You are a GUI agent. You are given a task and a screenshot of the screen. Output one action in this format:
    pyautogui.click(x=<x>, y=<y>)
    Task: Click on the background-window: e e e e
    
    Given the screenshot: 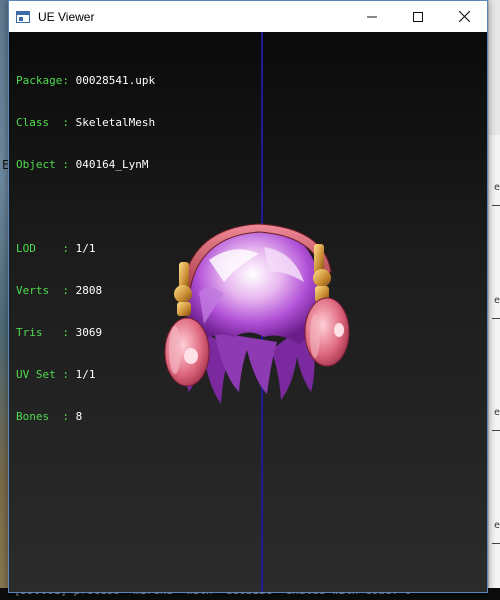 What is the action you would take?
    pyautogui.click(x=494, y=300)
    